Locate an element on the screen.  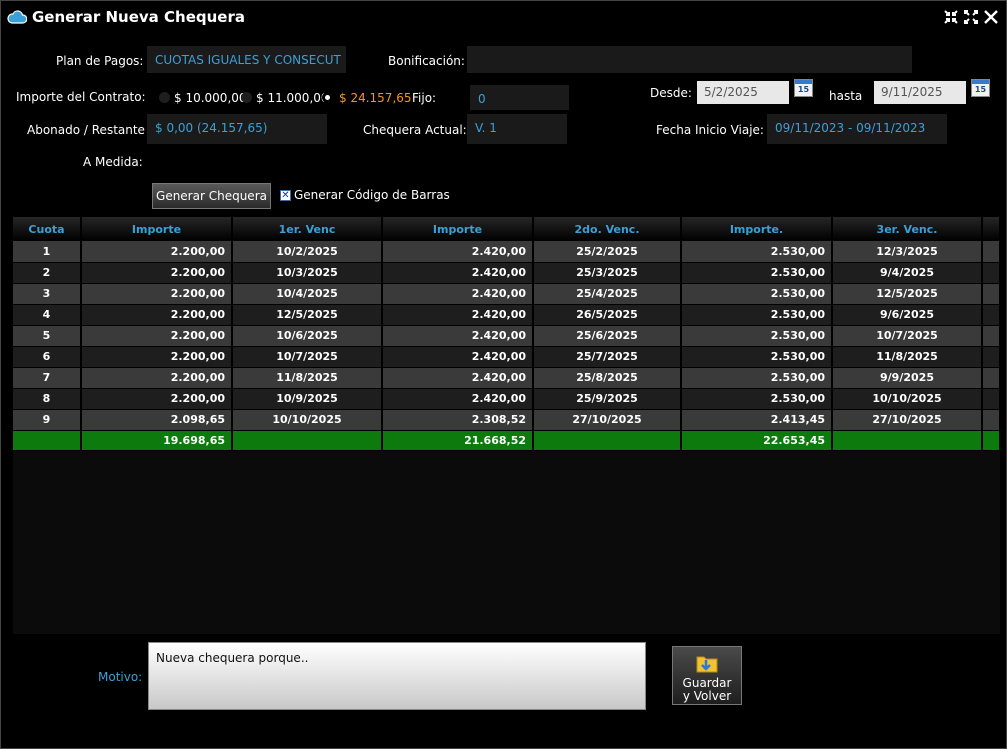
header-importe-1: Importe is located at coordinates (157, 229).